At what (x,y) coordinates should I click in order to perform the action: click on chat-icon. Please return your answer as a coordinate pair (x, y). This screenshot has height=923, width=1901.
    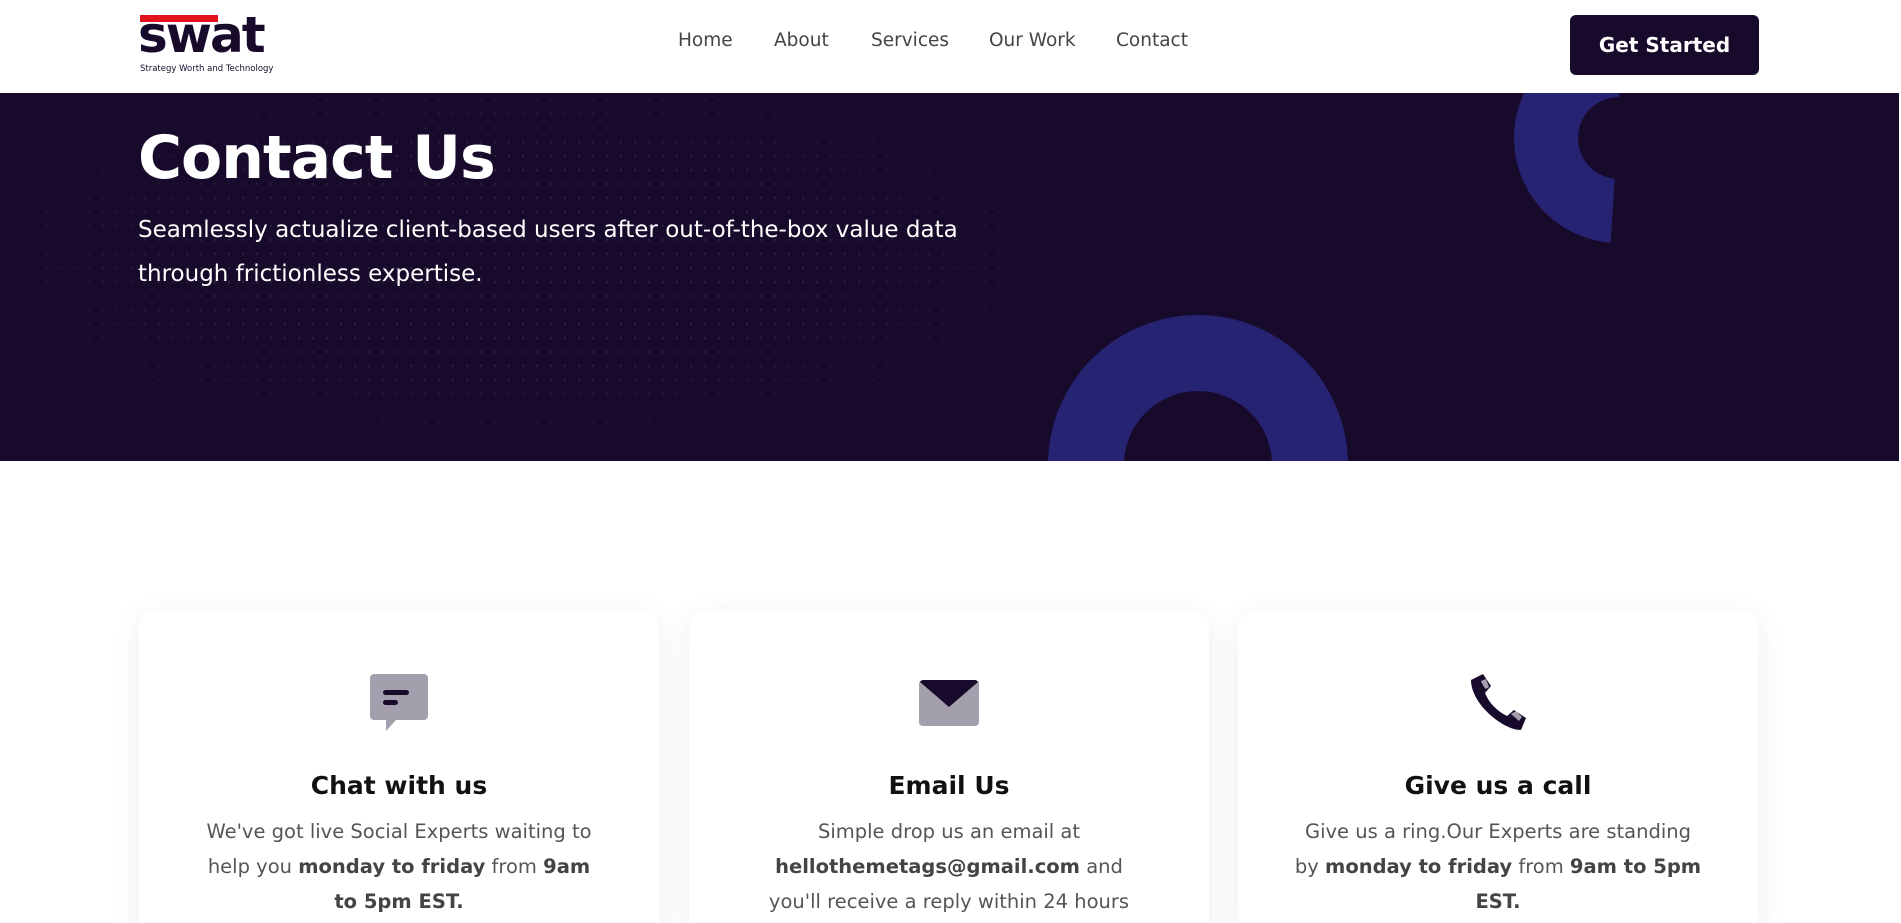
    Looking at the image, I should click on (399, 703).